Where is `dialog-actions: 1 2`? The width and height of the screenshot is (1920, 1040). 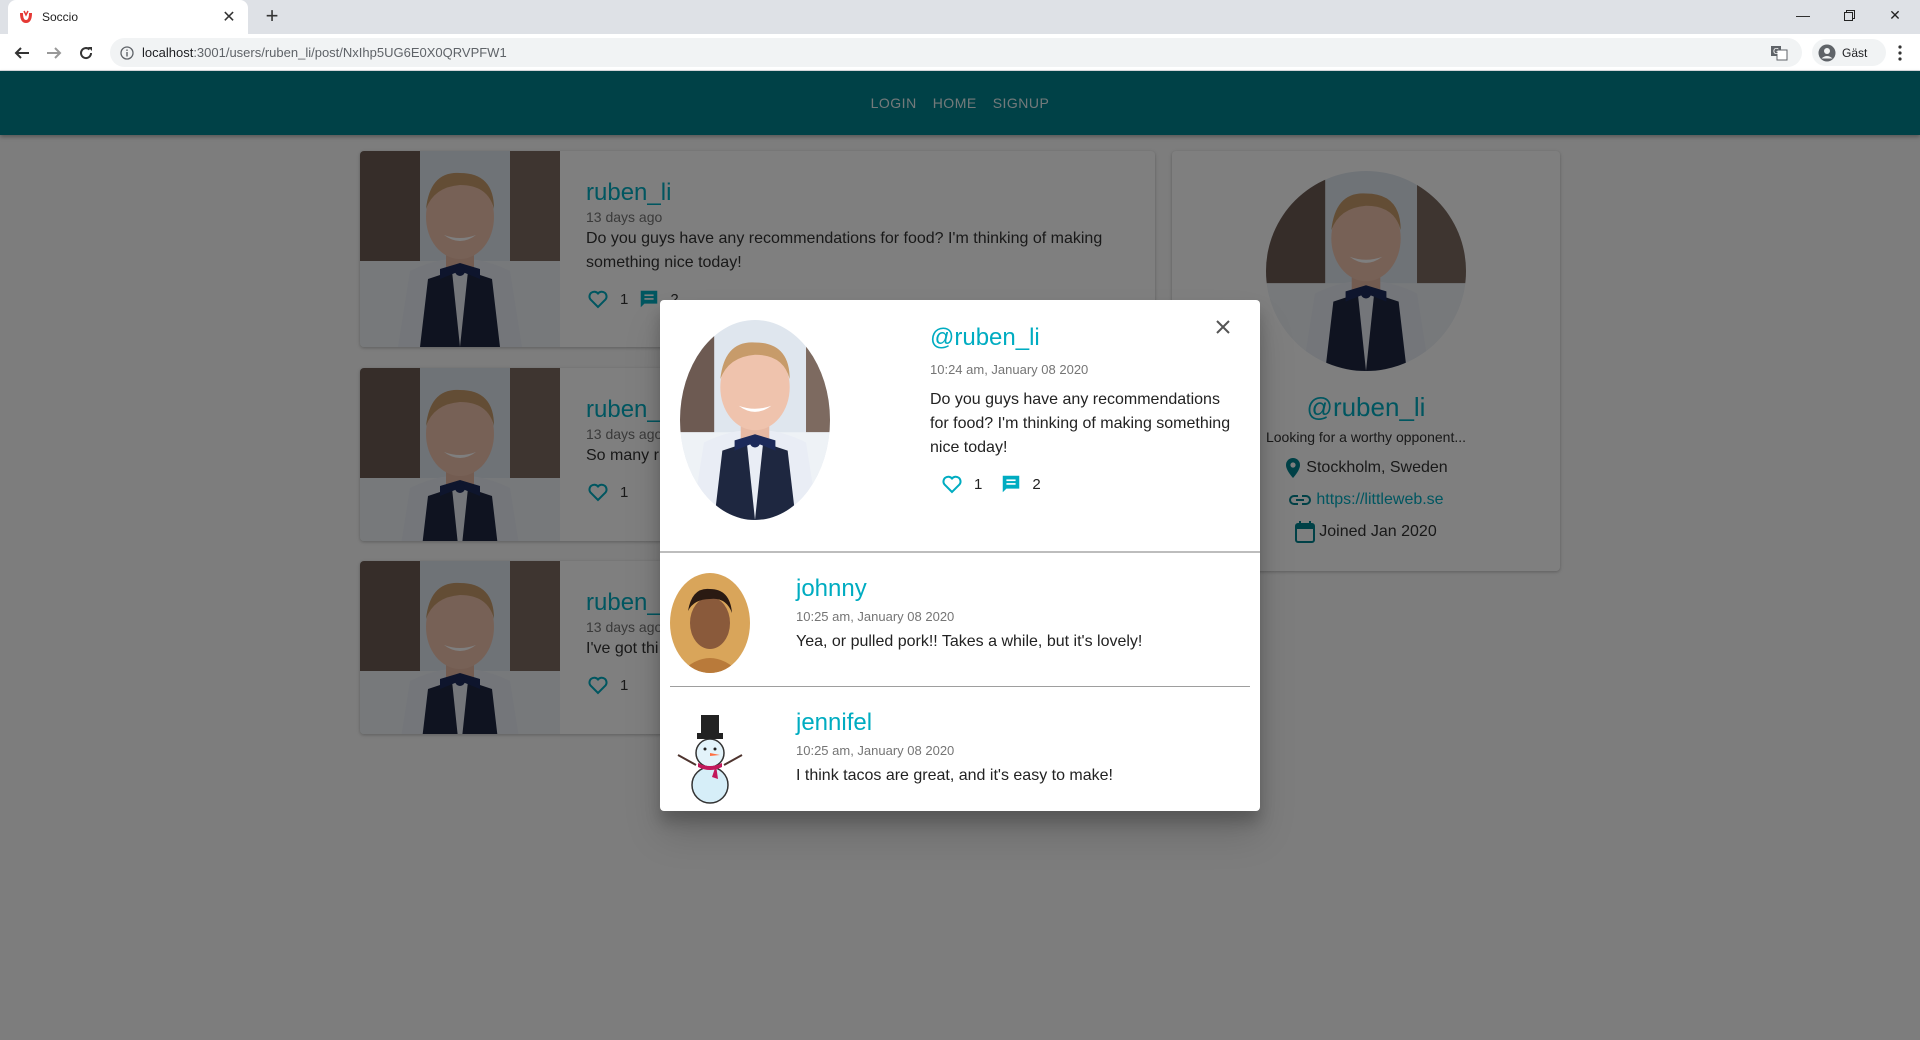 dialog-actions: 1 2 is located at coordinates (990, 484).